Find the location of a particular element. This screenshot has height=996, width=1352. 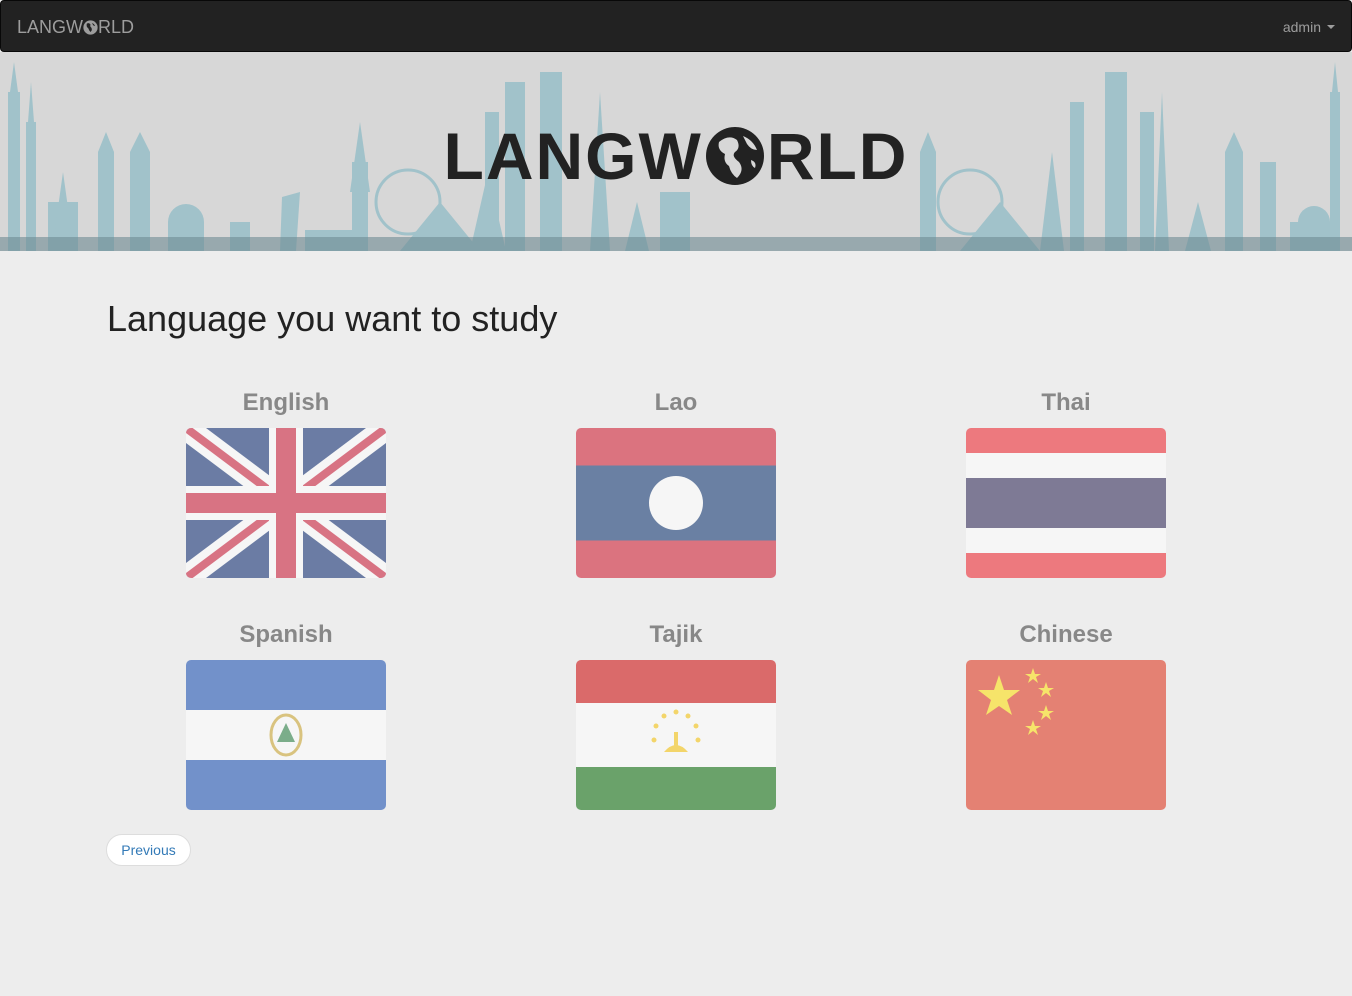

el-salvador-flag is located at coordinates (286, 735).